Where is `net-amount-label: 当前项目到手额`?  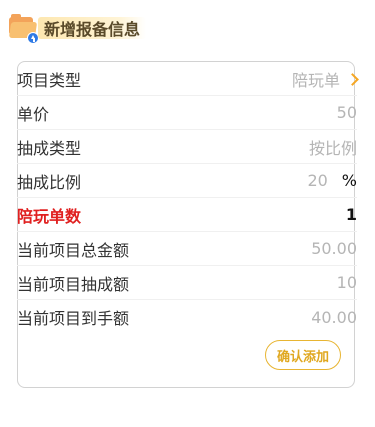
net-amount-label: 当前项目到手额 is located at coordinates (73, 318).